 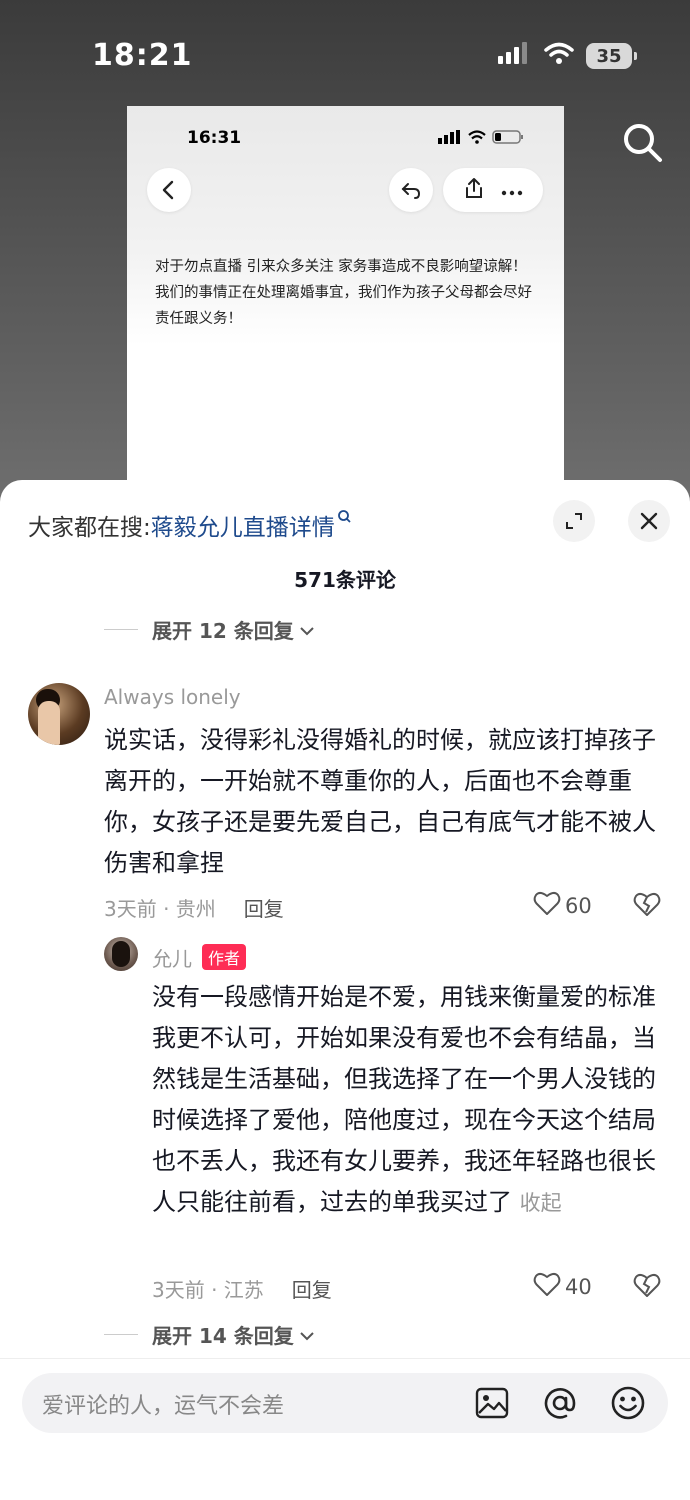 What do you see at coordinates (512, 190) in the screenshot?
I see `more-icon` at bounding box center [512, 190].